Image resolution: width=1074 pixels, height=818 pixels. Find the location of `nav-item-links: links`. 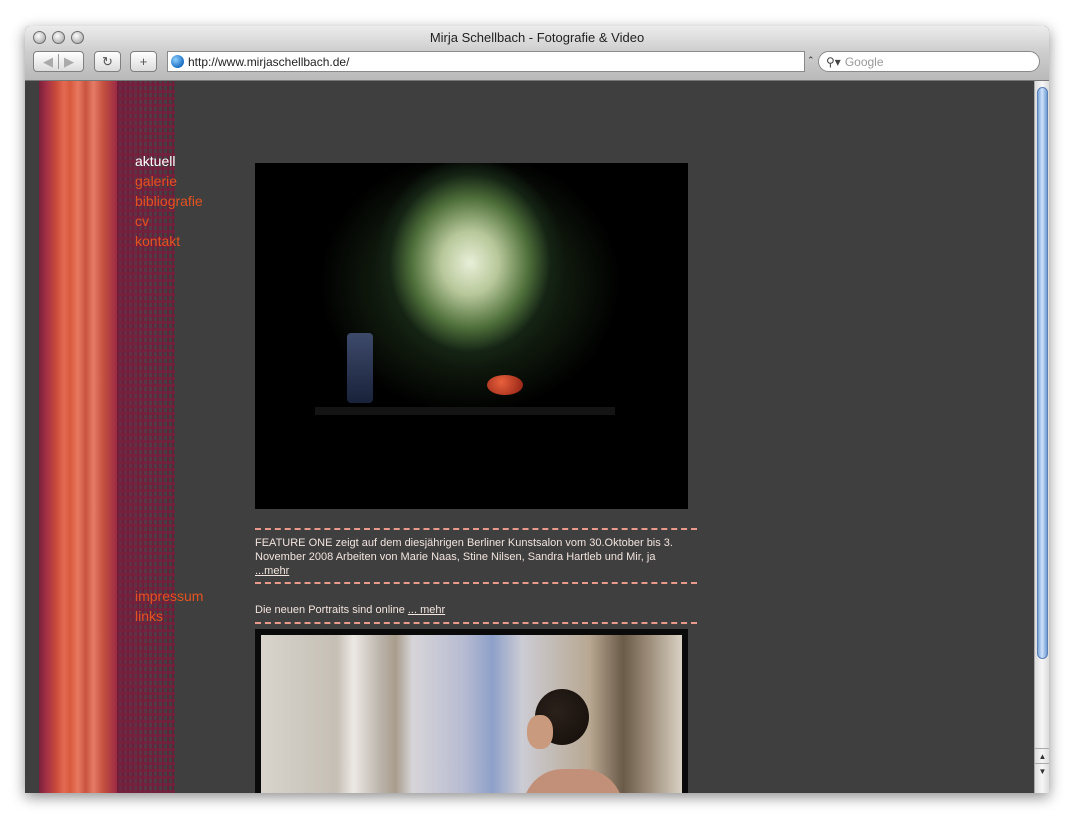

nav-item-links: links is located at coordinates (169, 616).